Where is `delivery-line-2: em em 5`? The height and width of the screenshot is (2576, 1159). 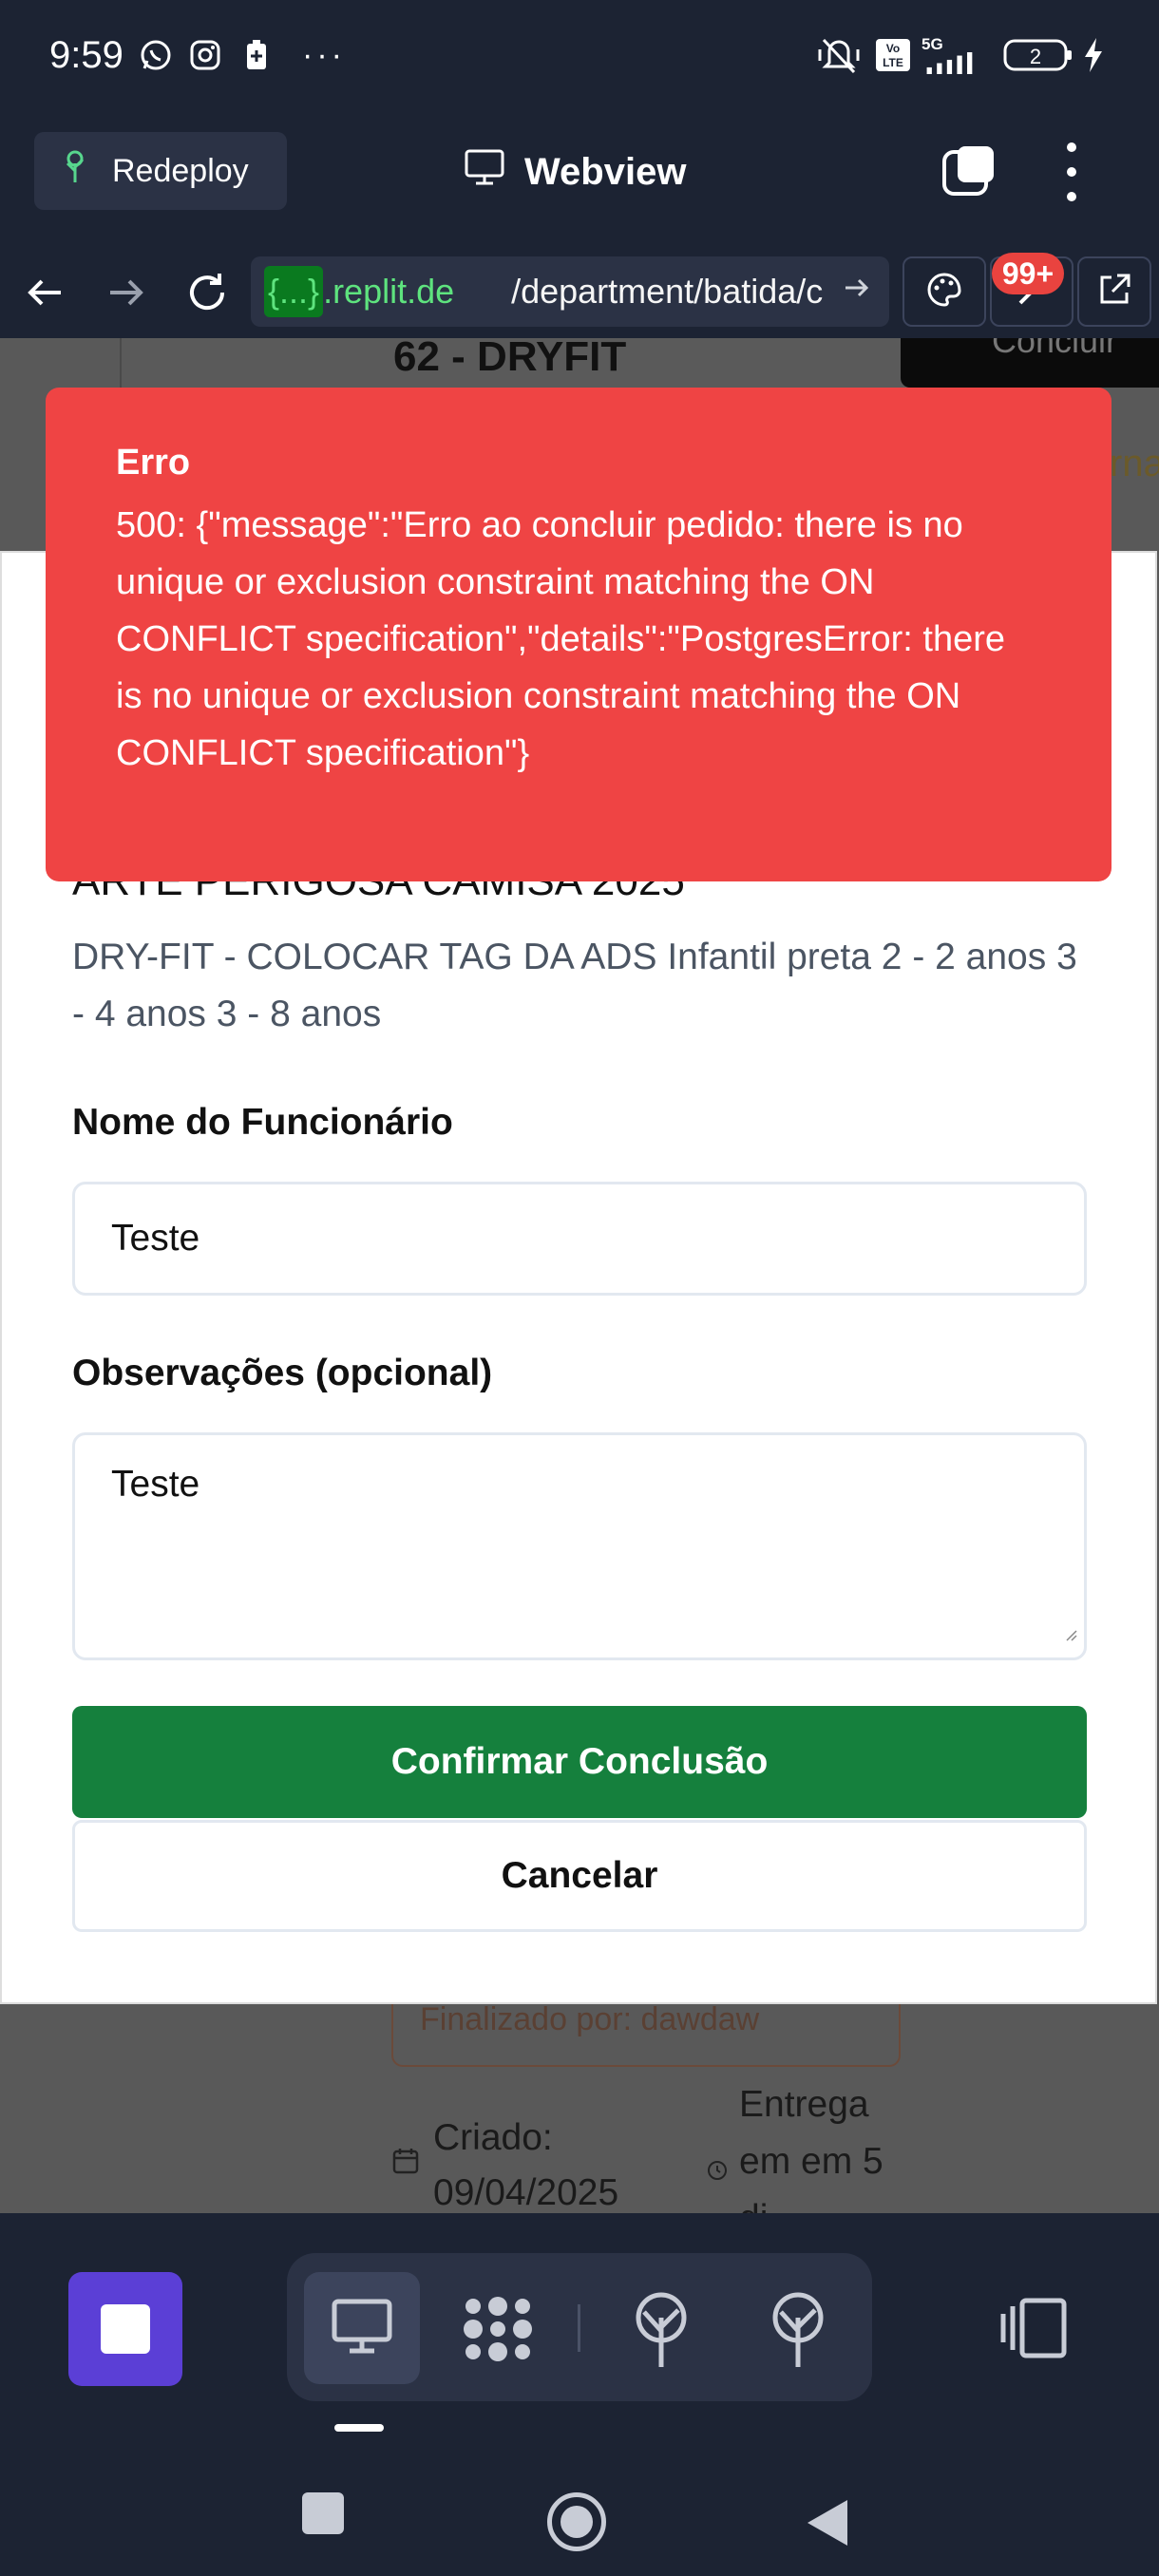 delivery-line-2: em em 5 is located at coordinates (811, 2161).